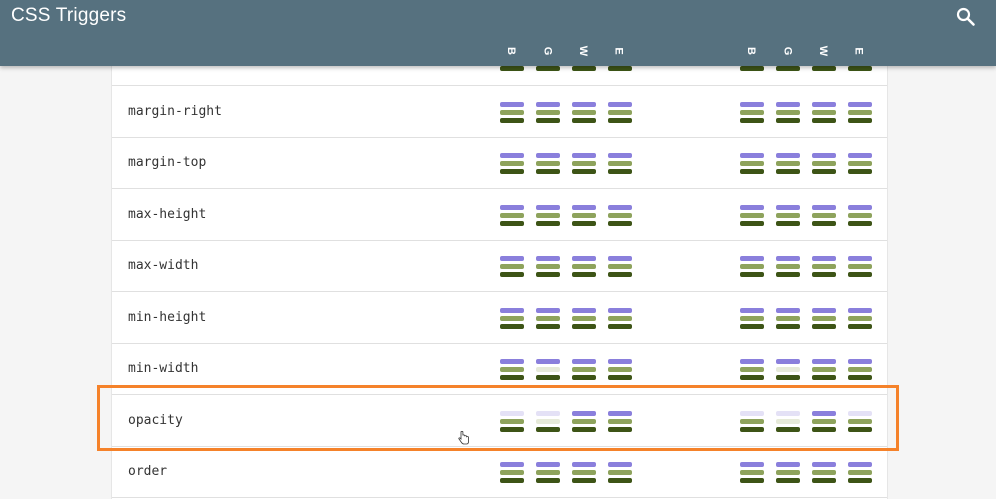  Describe the element at coordinates (619, 51) in the screenshot. I see `column-header-e: E` at that location.